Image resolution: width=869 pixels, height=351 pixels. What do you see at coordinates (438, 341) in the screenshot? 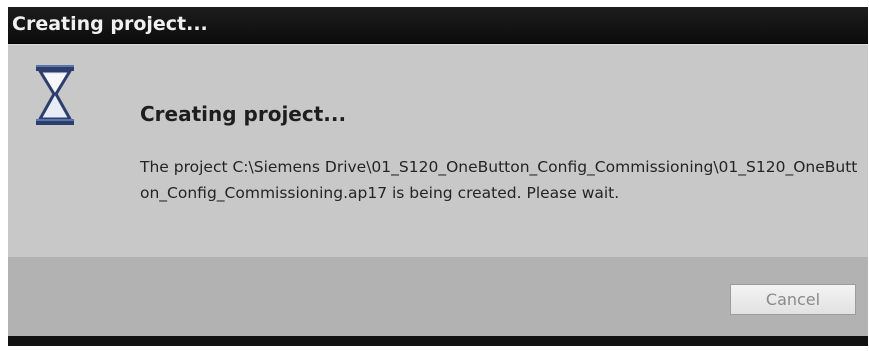
I see `bottom-border` at bounding box center [438, 341].